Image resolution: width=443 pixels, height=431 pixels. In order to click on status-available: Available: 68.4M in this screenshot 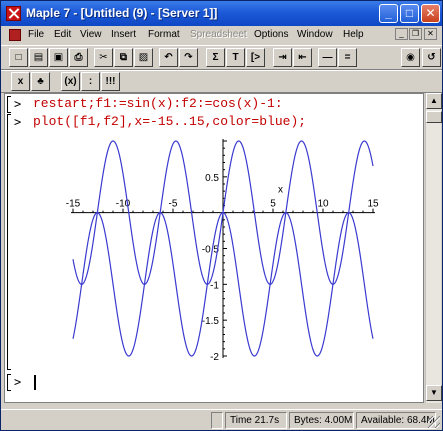, I will do `click(396, 420)`.